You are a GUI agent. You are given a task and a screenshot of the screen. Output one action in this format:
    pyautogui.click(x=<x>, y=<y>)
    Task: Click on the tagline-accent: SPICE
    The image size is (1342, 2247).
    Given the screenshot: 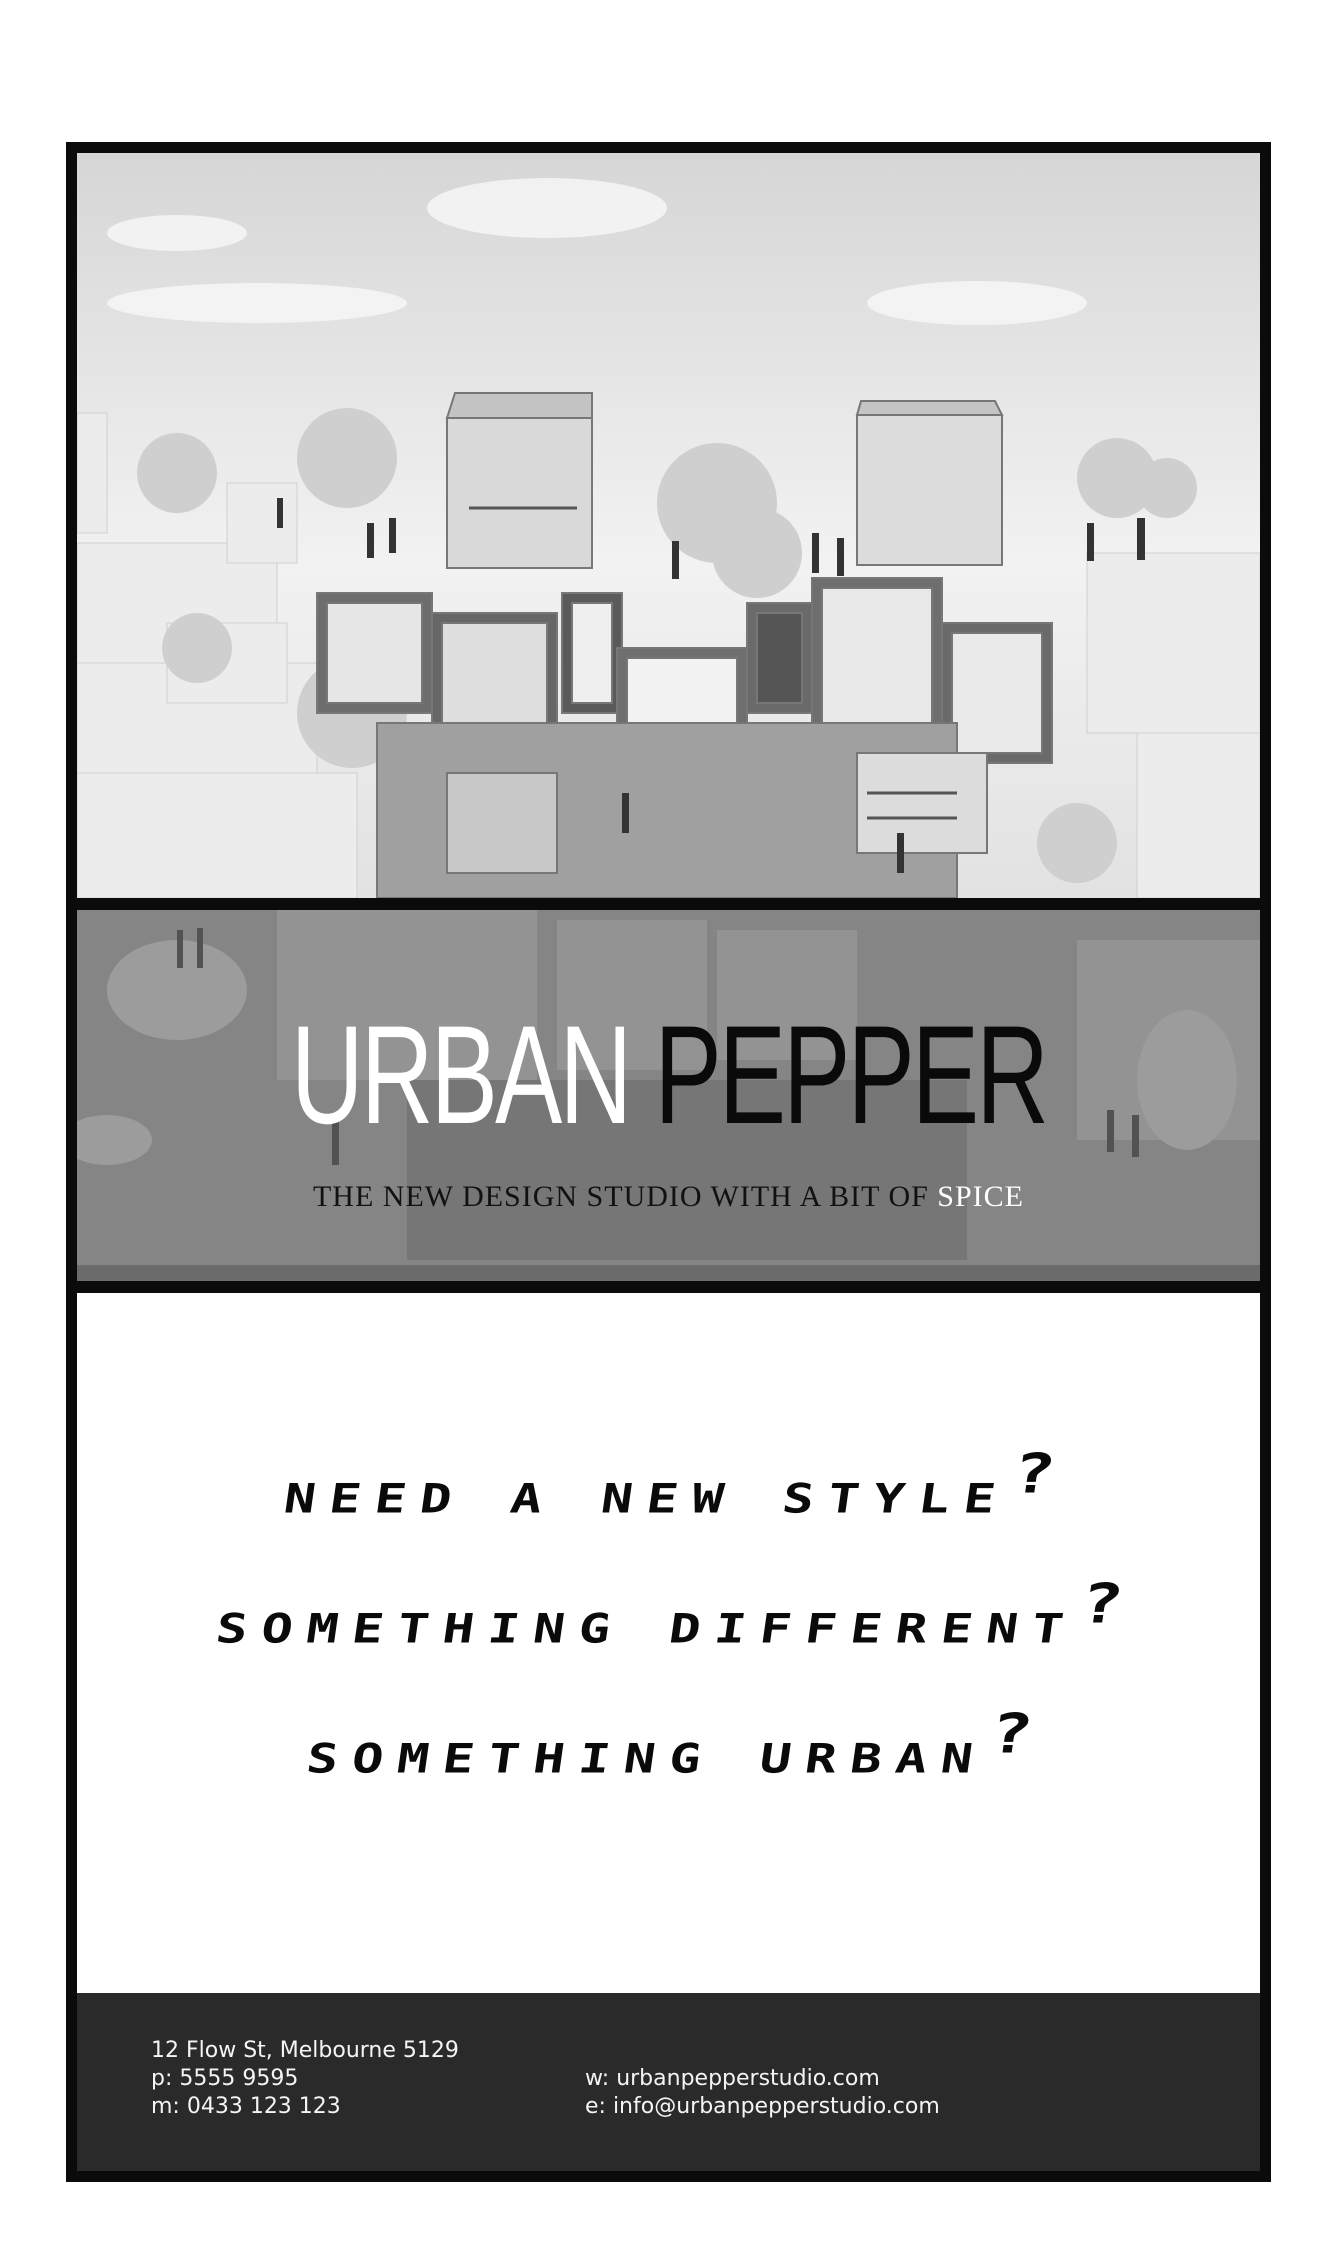 What is the action you would take?
    pyautogui.click(x=980, y=1196)
    